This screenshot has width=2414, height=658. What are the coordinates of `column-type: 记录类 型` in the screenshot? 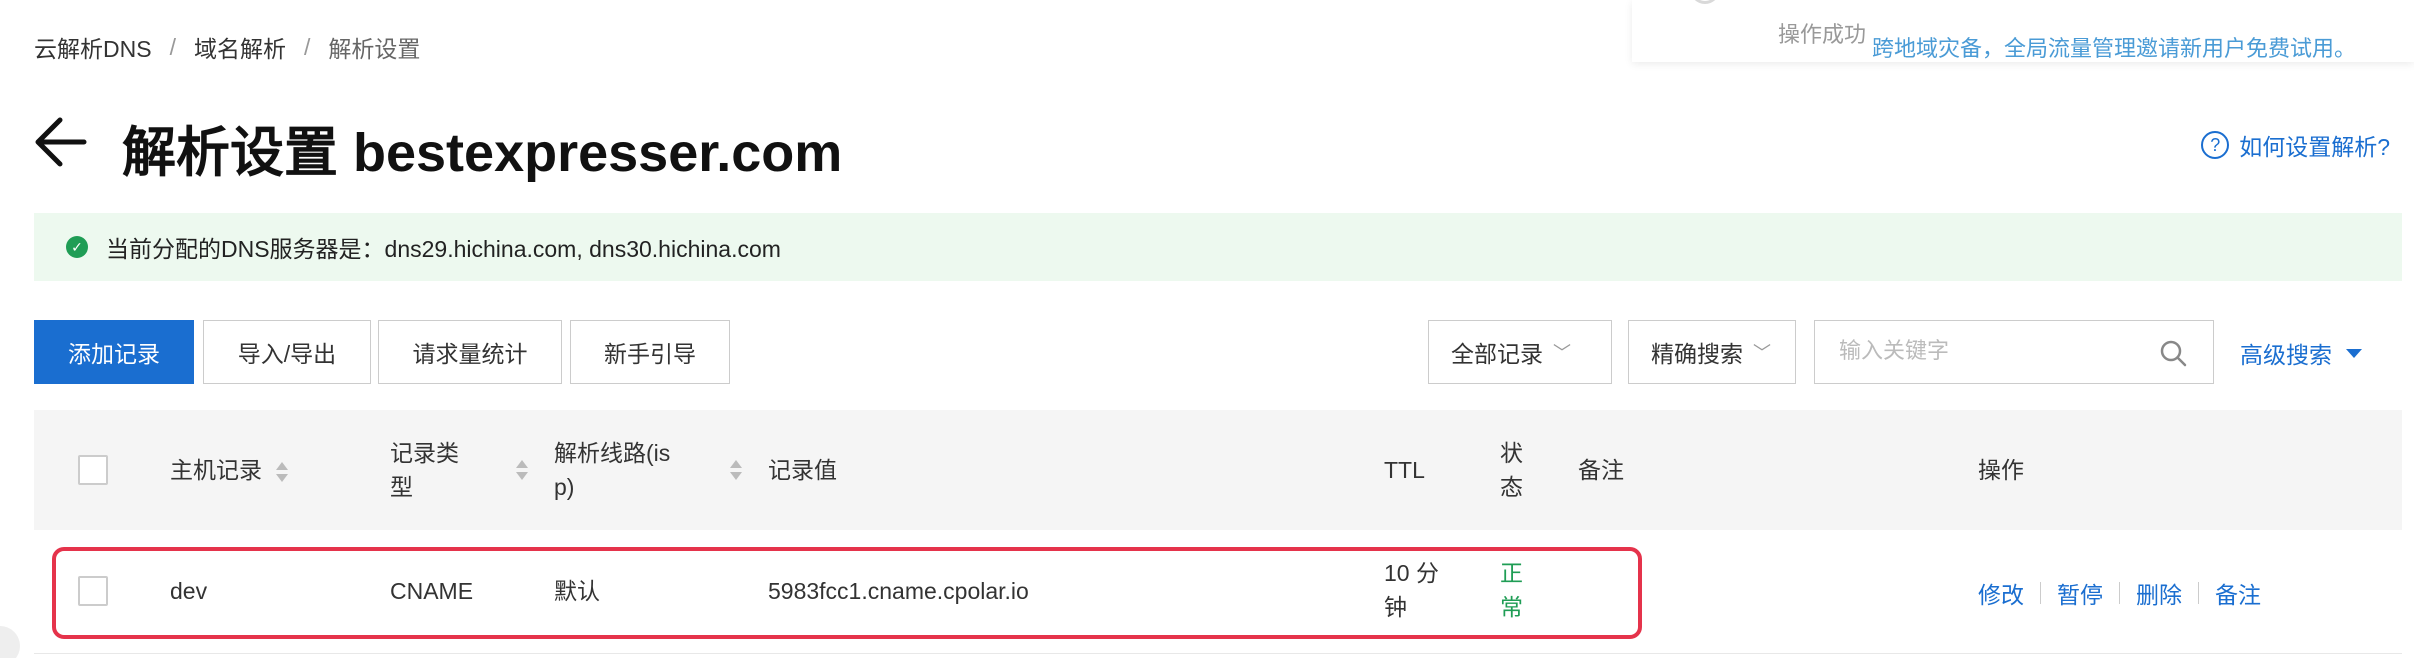 It's located at (424, 470).